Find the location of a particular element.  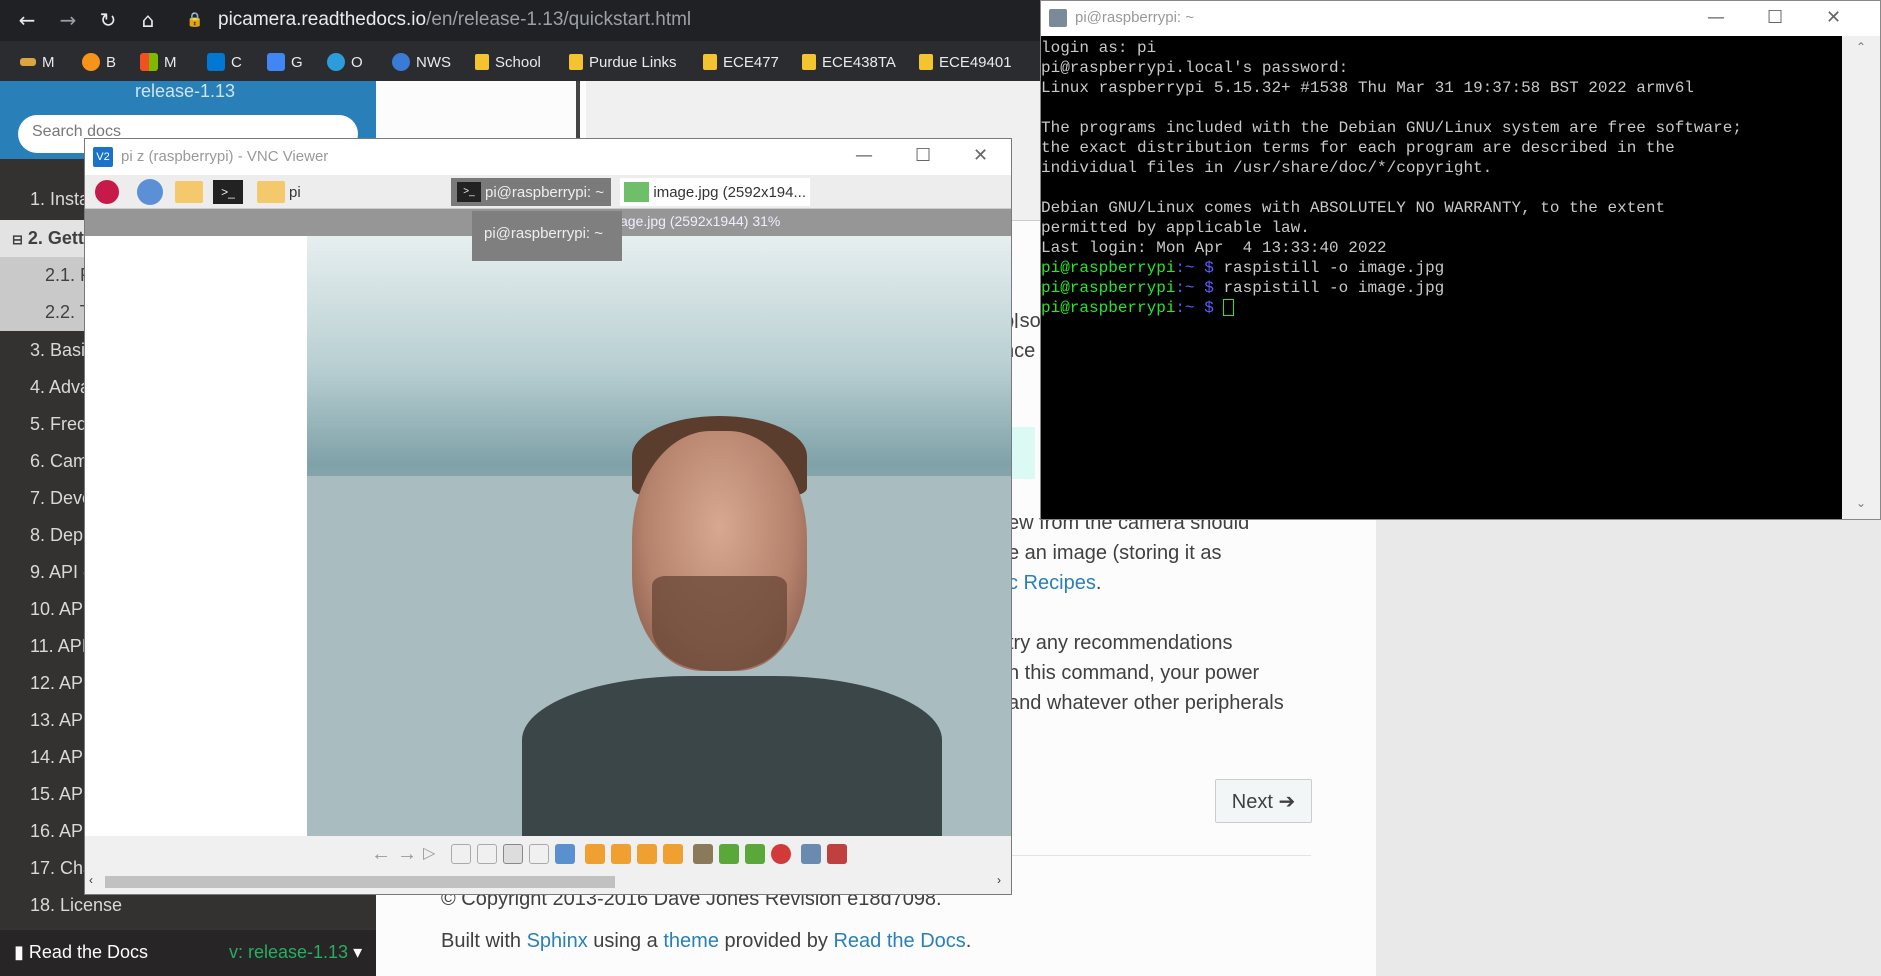

bookmark-11: ECE49401 is located at coordinates (965, 62).